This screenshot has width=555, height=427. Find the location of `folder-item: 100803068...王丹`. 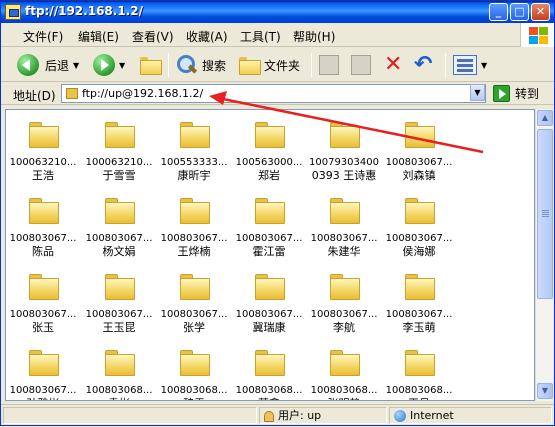

folder-item: 100803068...王丹 is located at coordinates (419, 371).